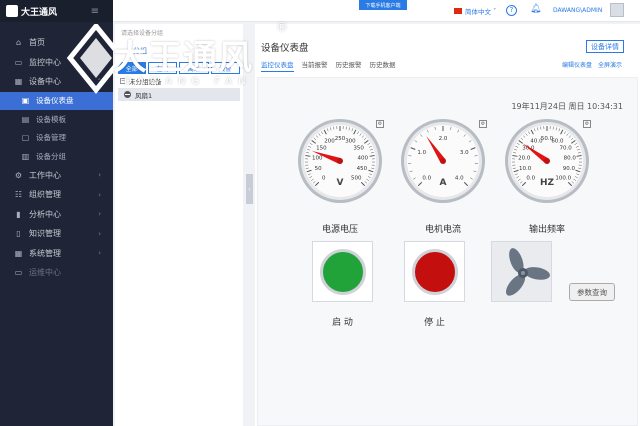 The image size is (640, 426). What do you see at coordinates (179, 51) in the screenshot?
I see `add-group-link: + 分组` at bounding box center [179, 51].